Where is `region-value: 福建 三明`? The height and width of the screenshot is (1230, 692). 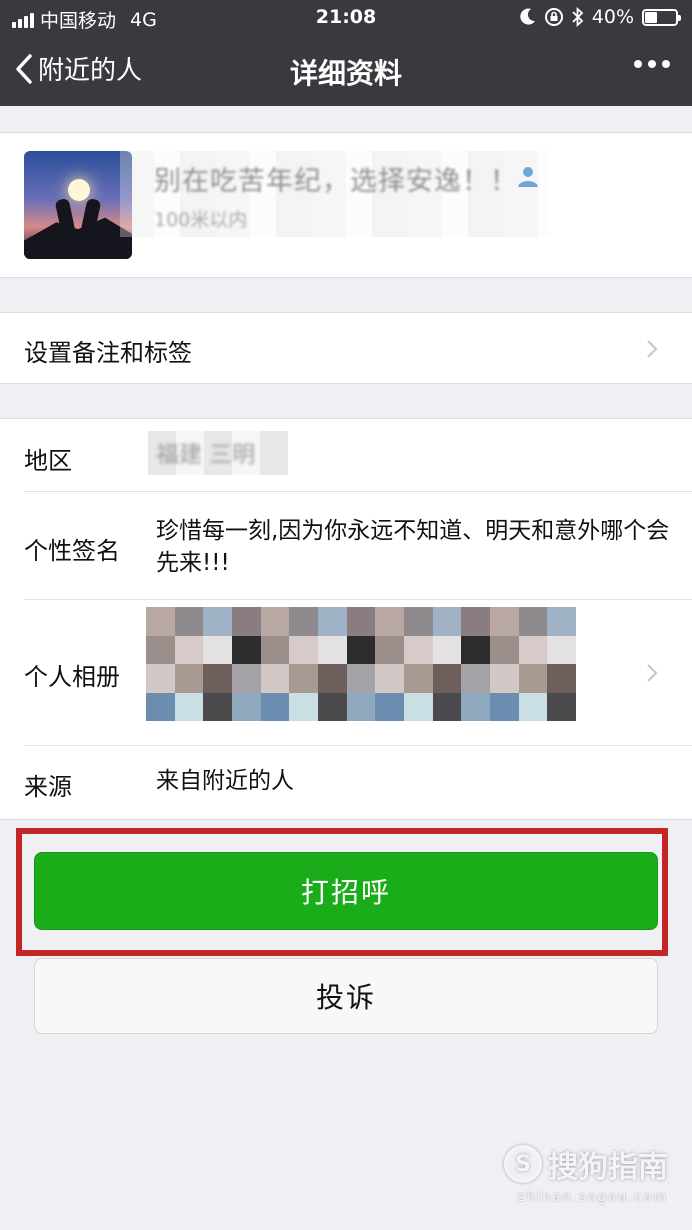
region-value: 福建 三明 is located at coordinates (206, 455).